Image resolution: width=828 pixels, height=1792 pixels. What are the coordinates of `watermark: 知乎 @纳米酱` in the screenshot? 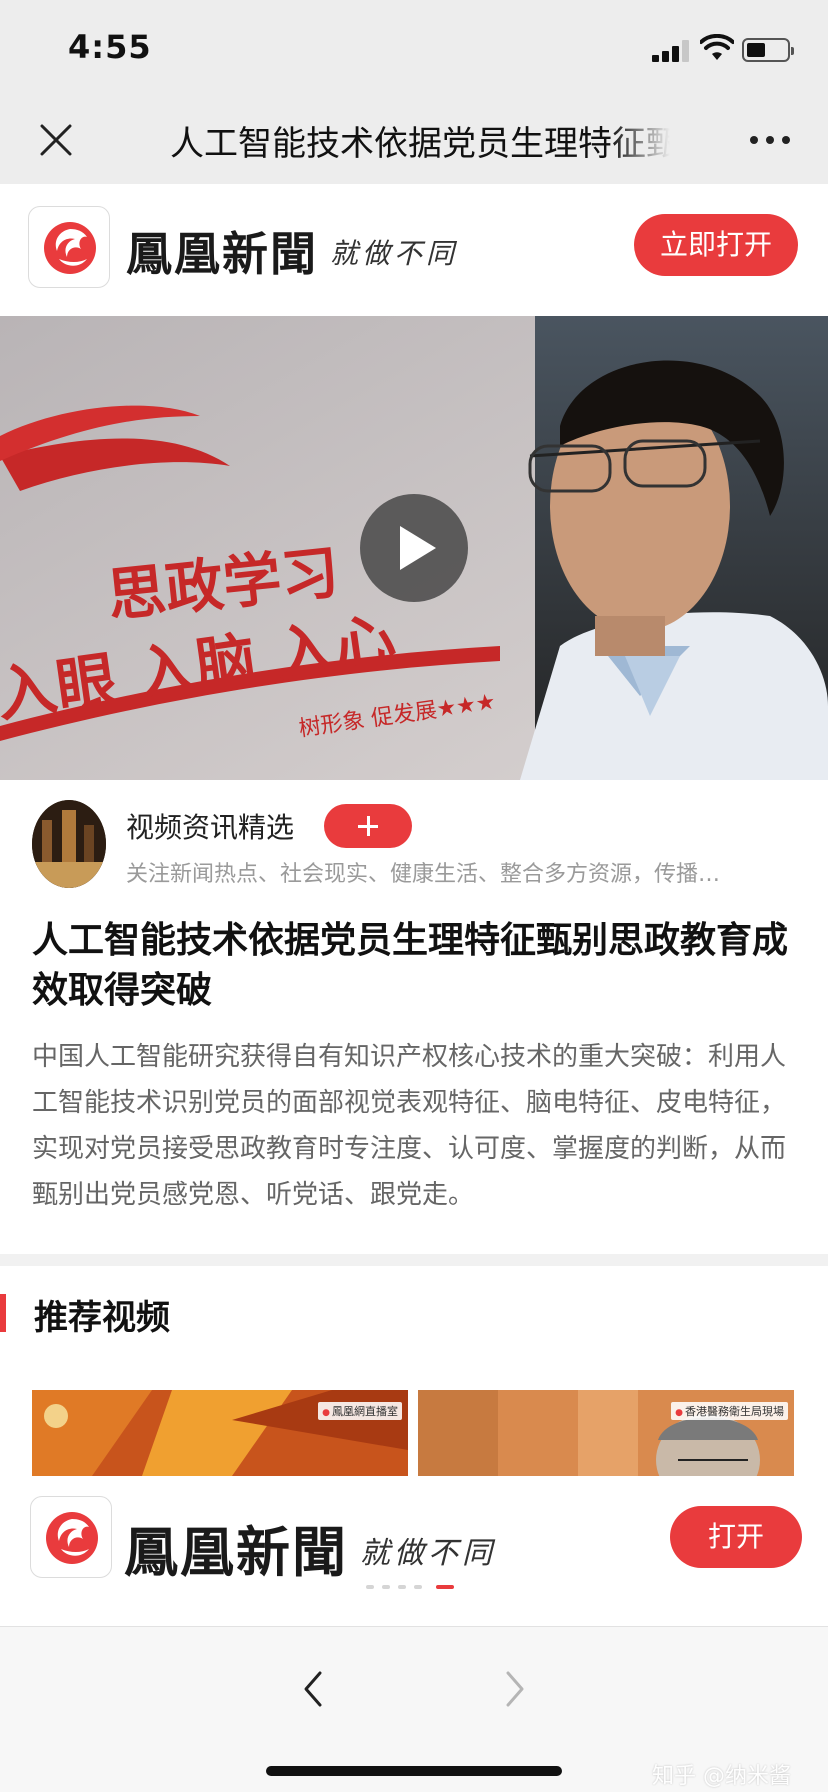 It's located at (721, 1776).